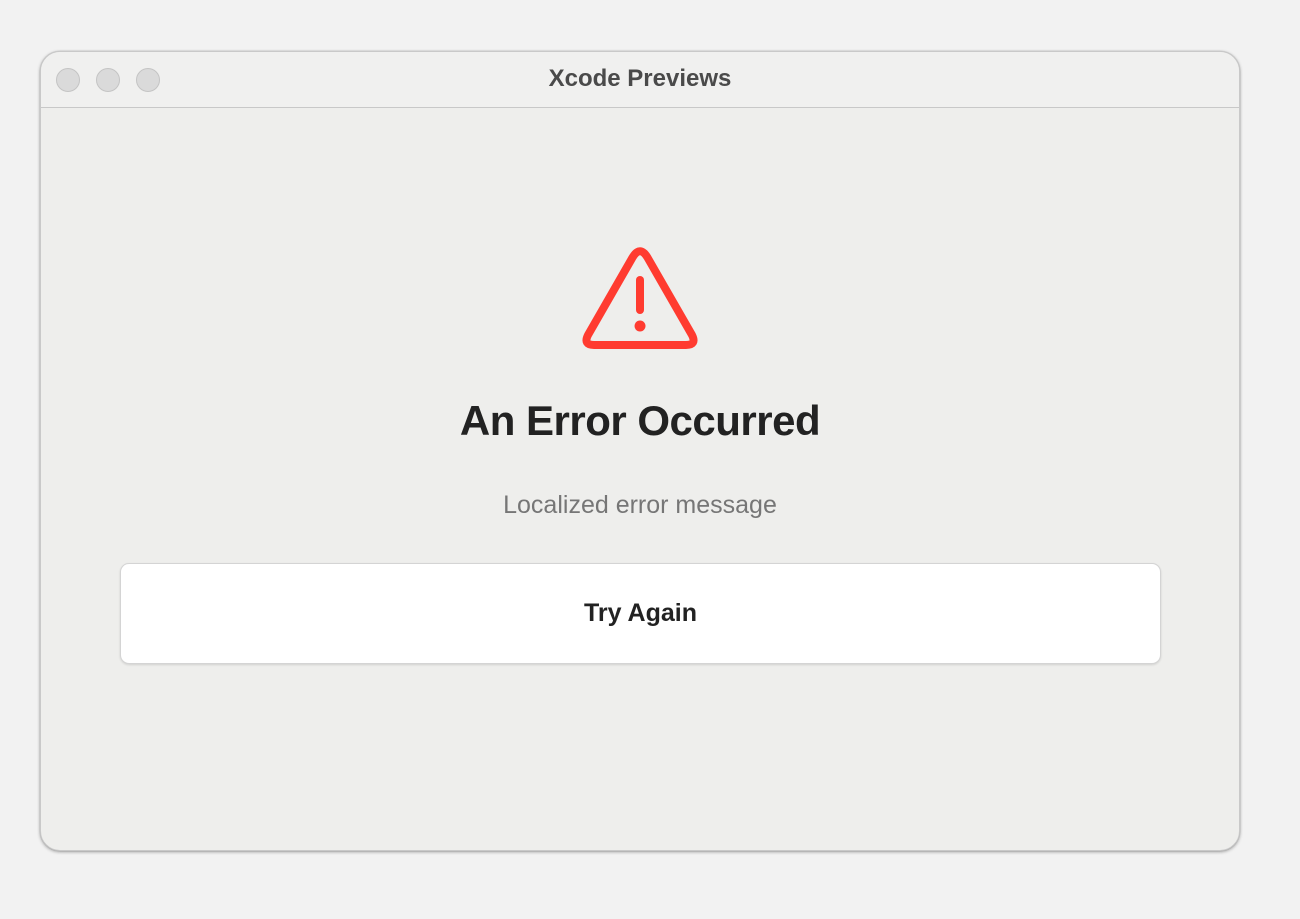  I want to click on window-title: Xcode Previews, so click(640, 78).